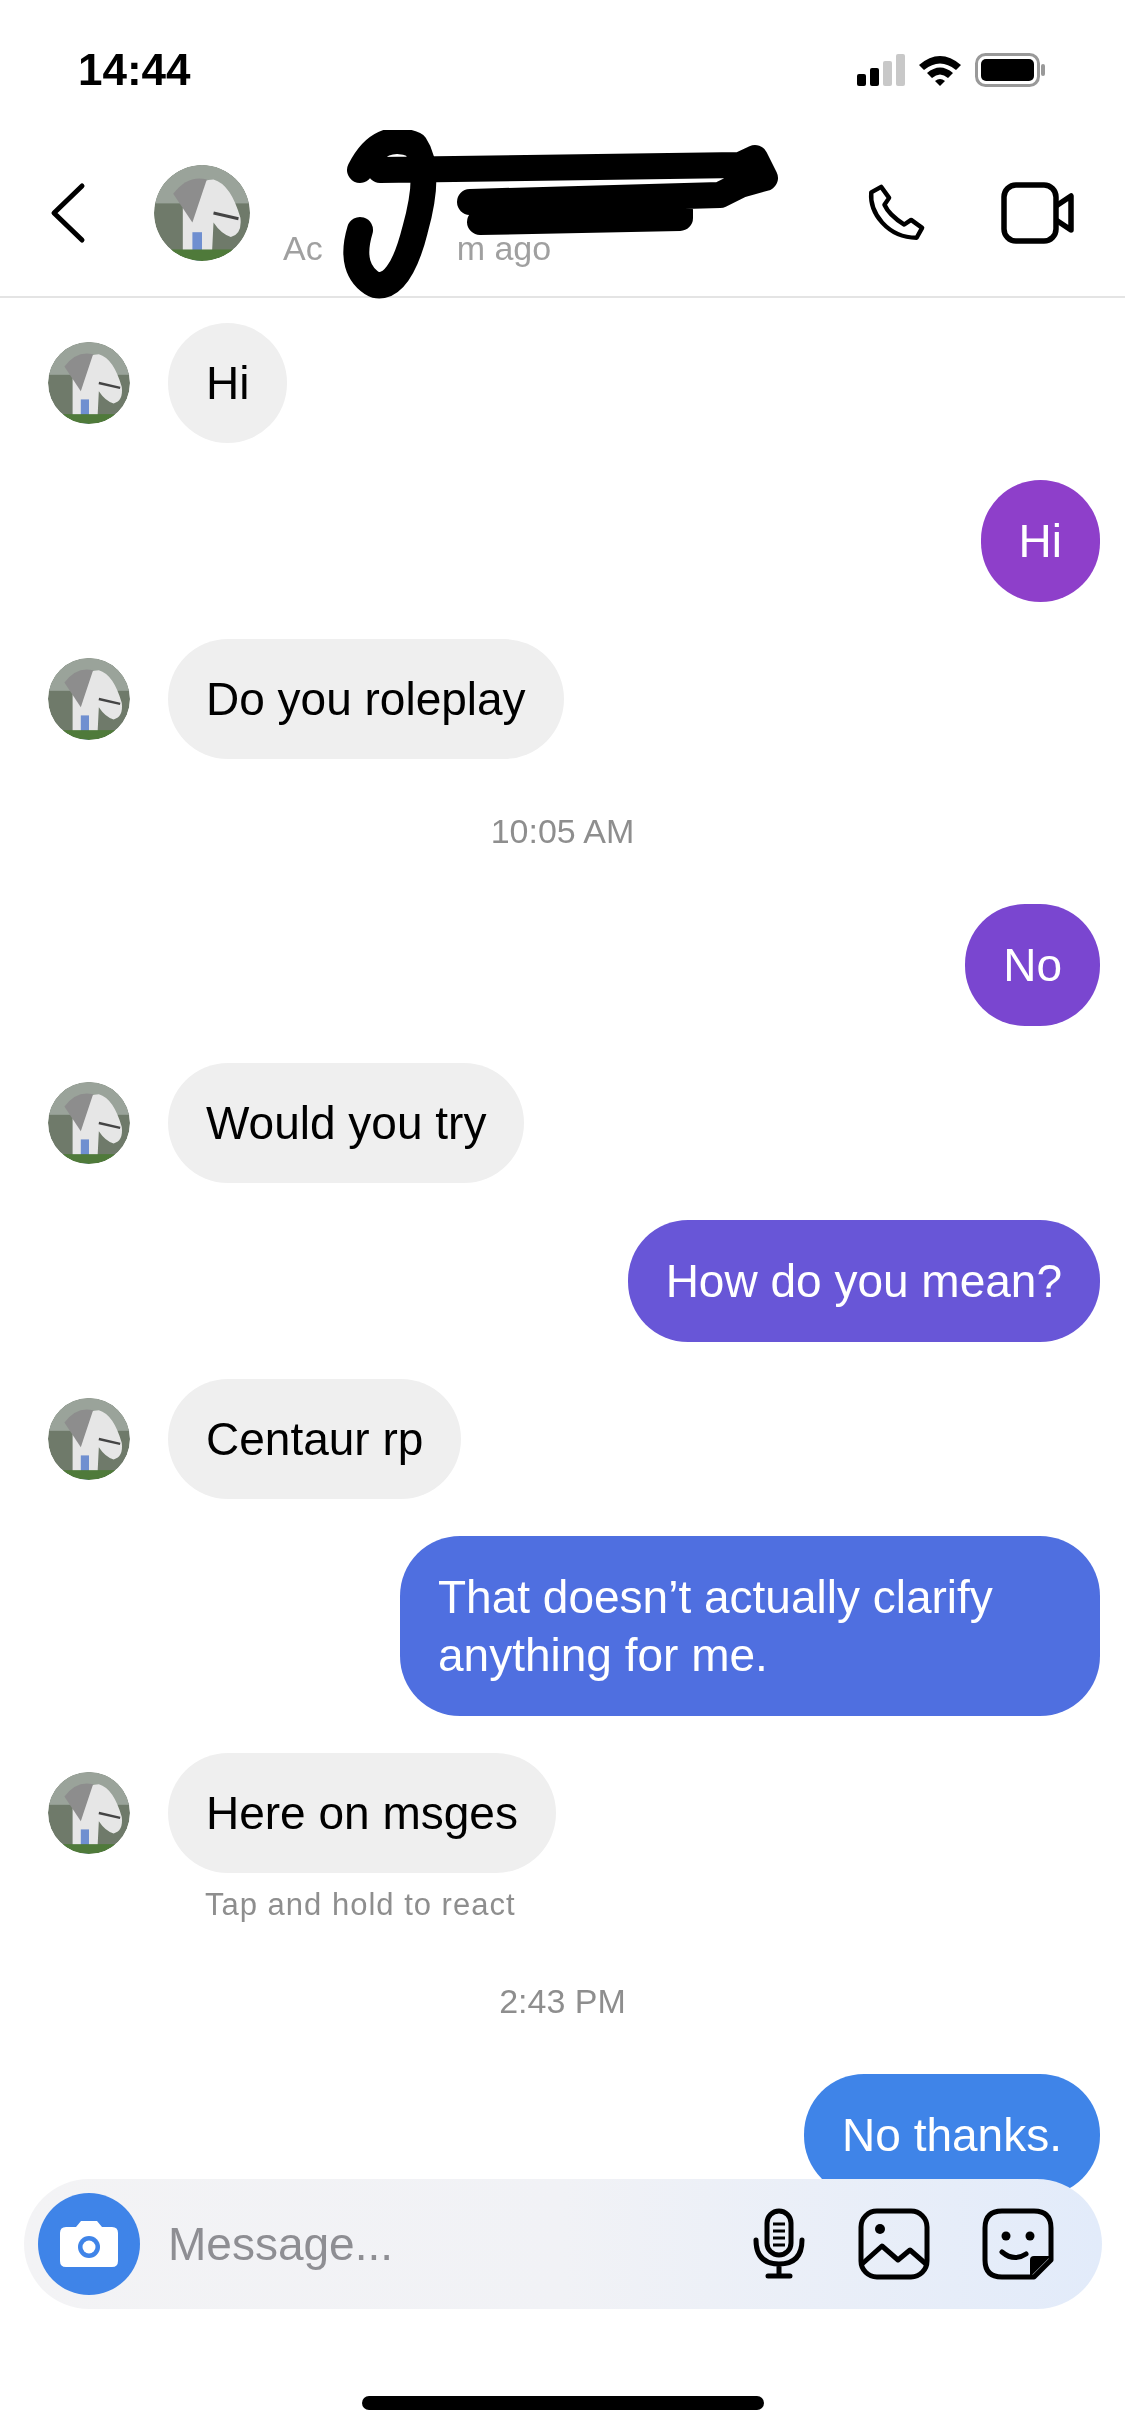 The image size is (1125, 2436). Describe the element at coordinates (1032, 965) in the screenshot. I see `sent-message: No` at that location.